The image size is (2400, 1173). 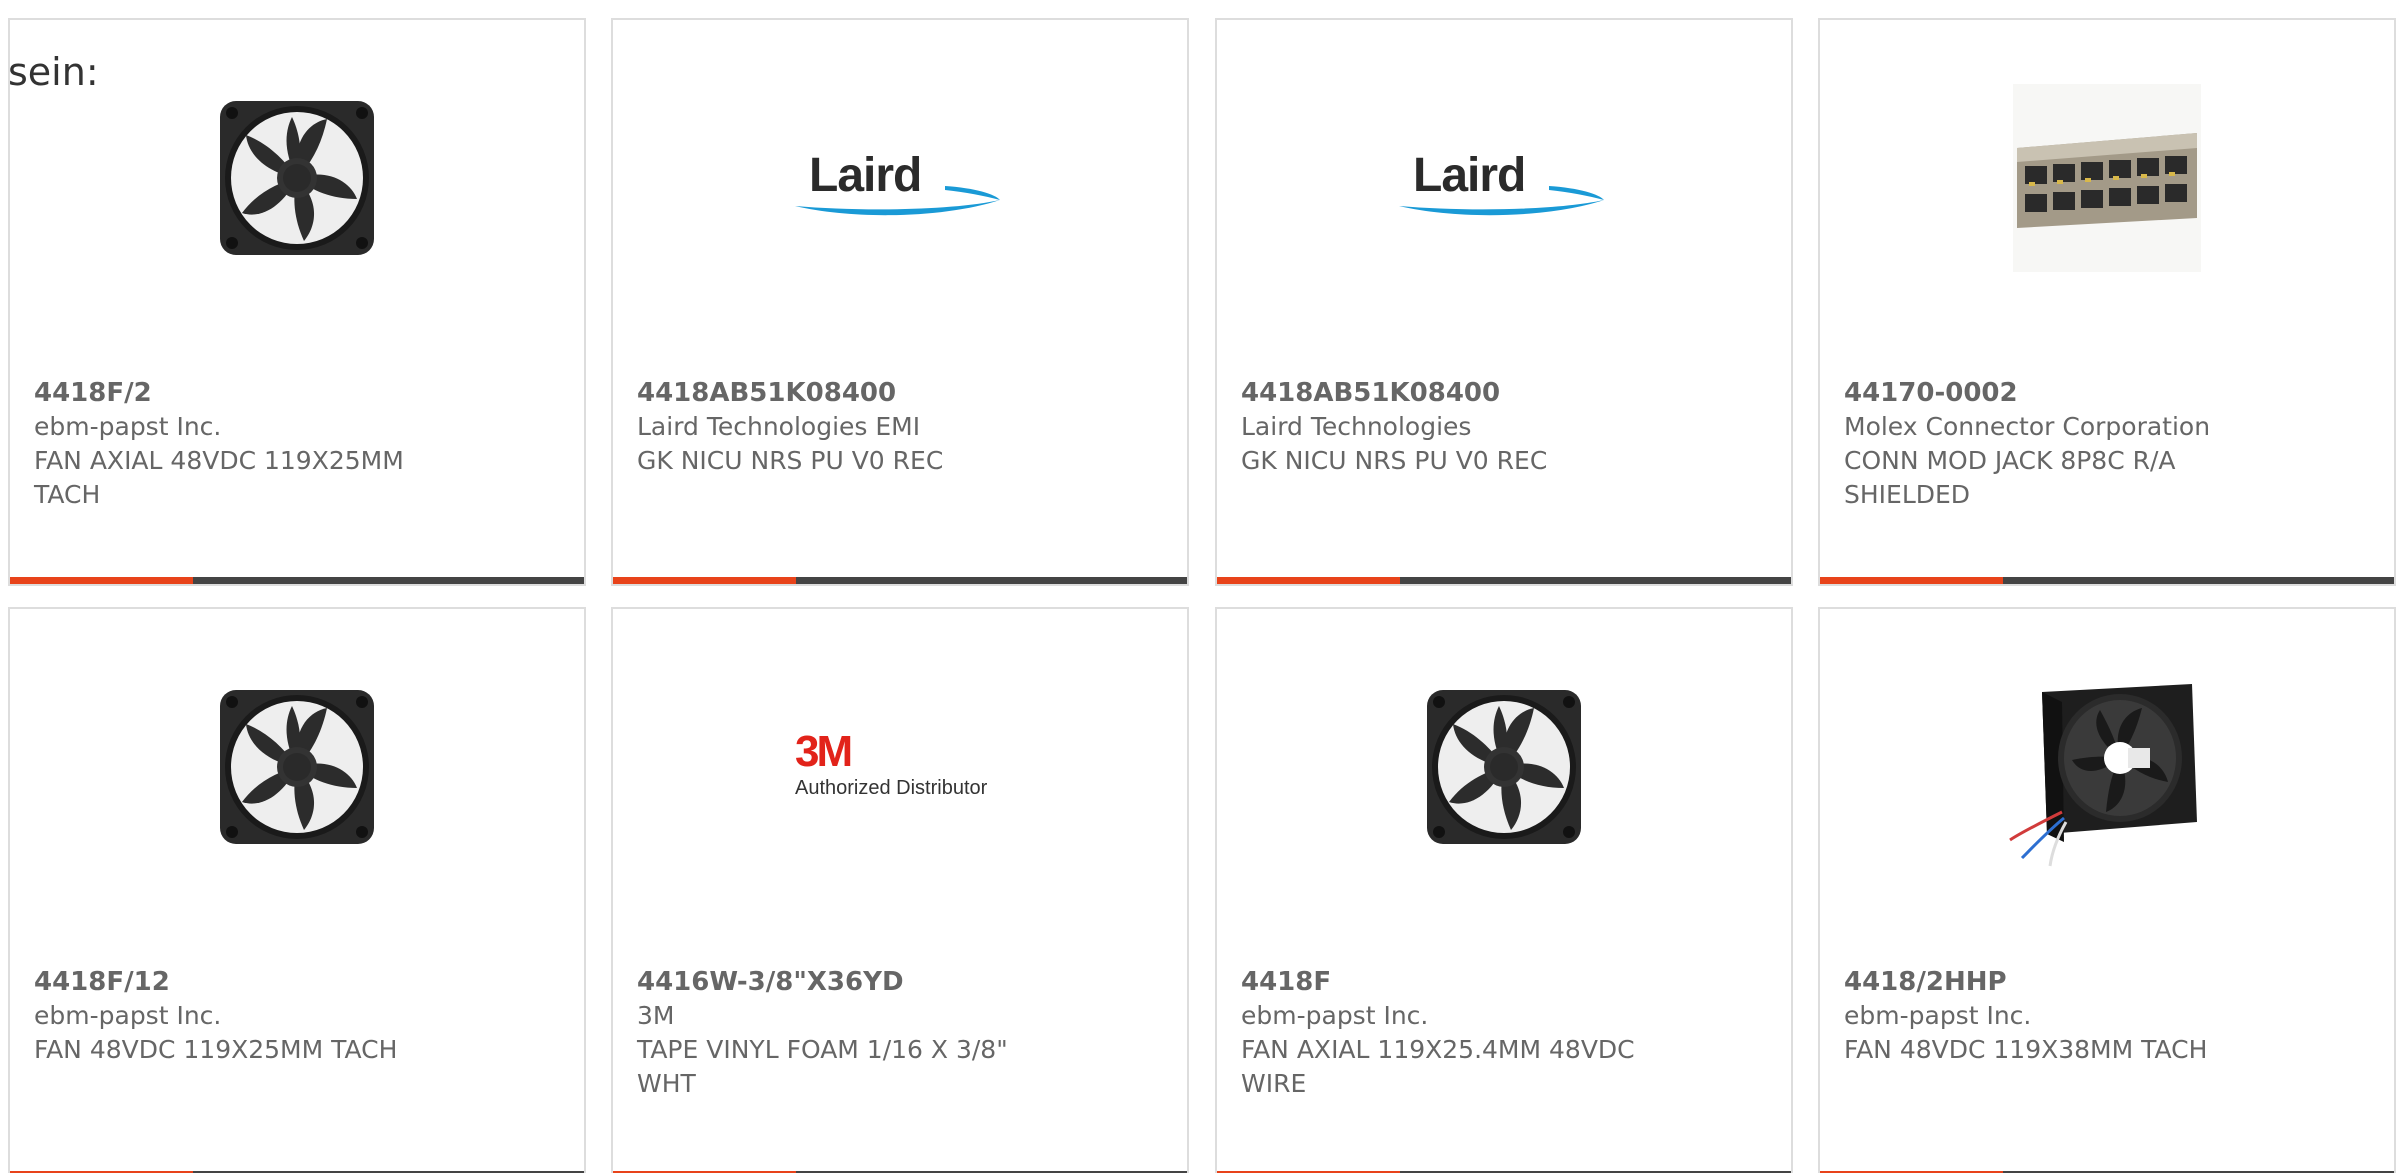 What do you see at coordinates (1504, 982) in the screenshot?
I see `part-number: 4418F` at bounding box center [1504, 982].